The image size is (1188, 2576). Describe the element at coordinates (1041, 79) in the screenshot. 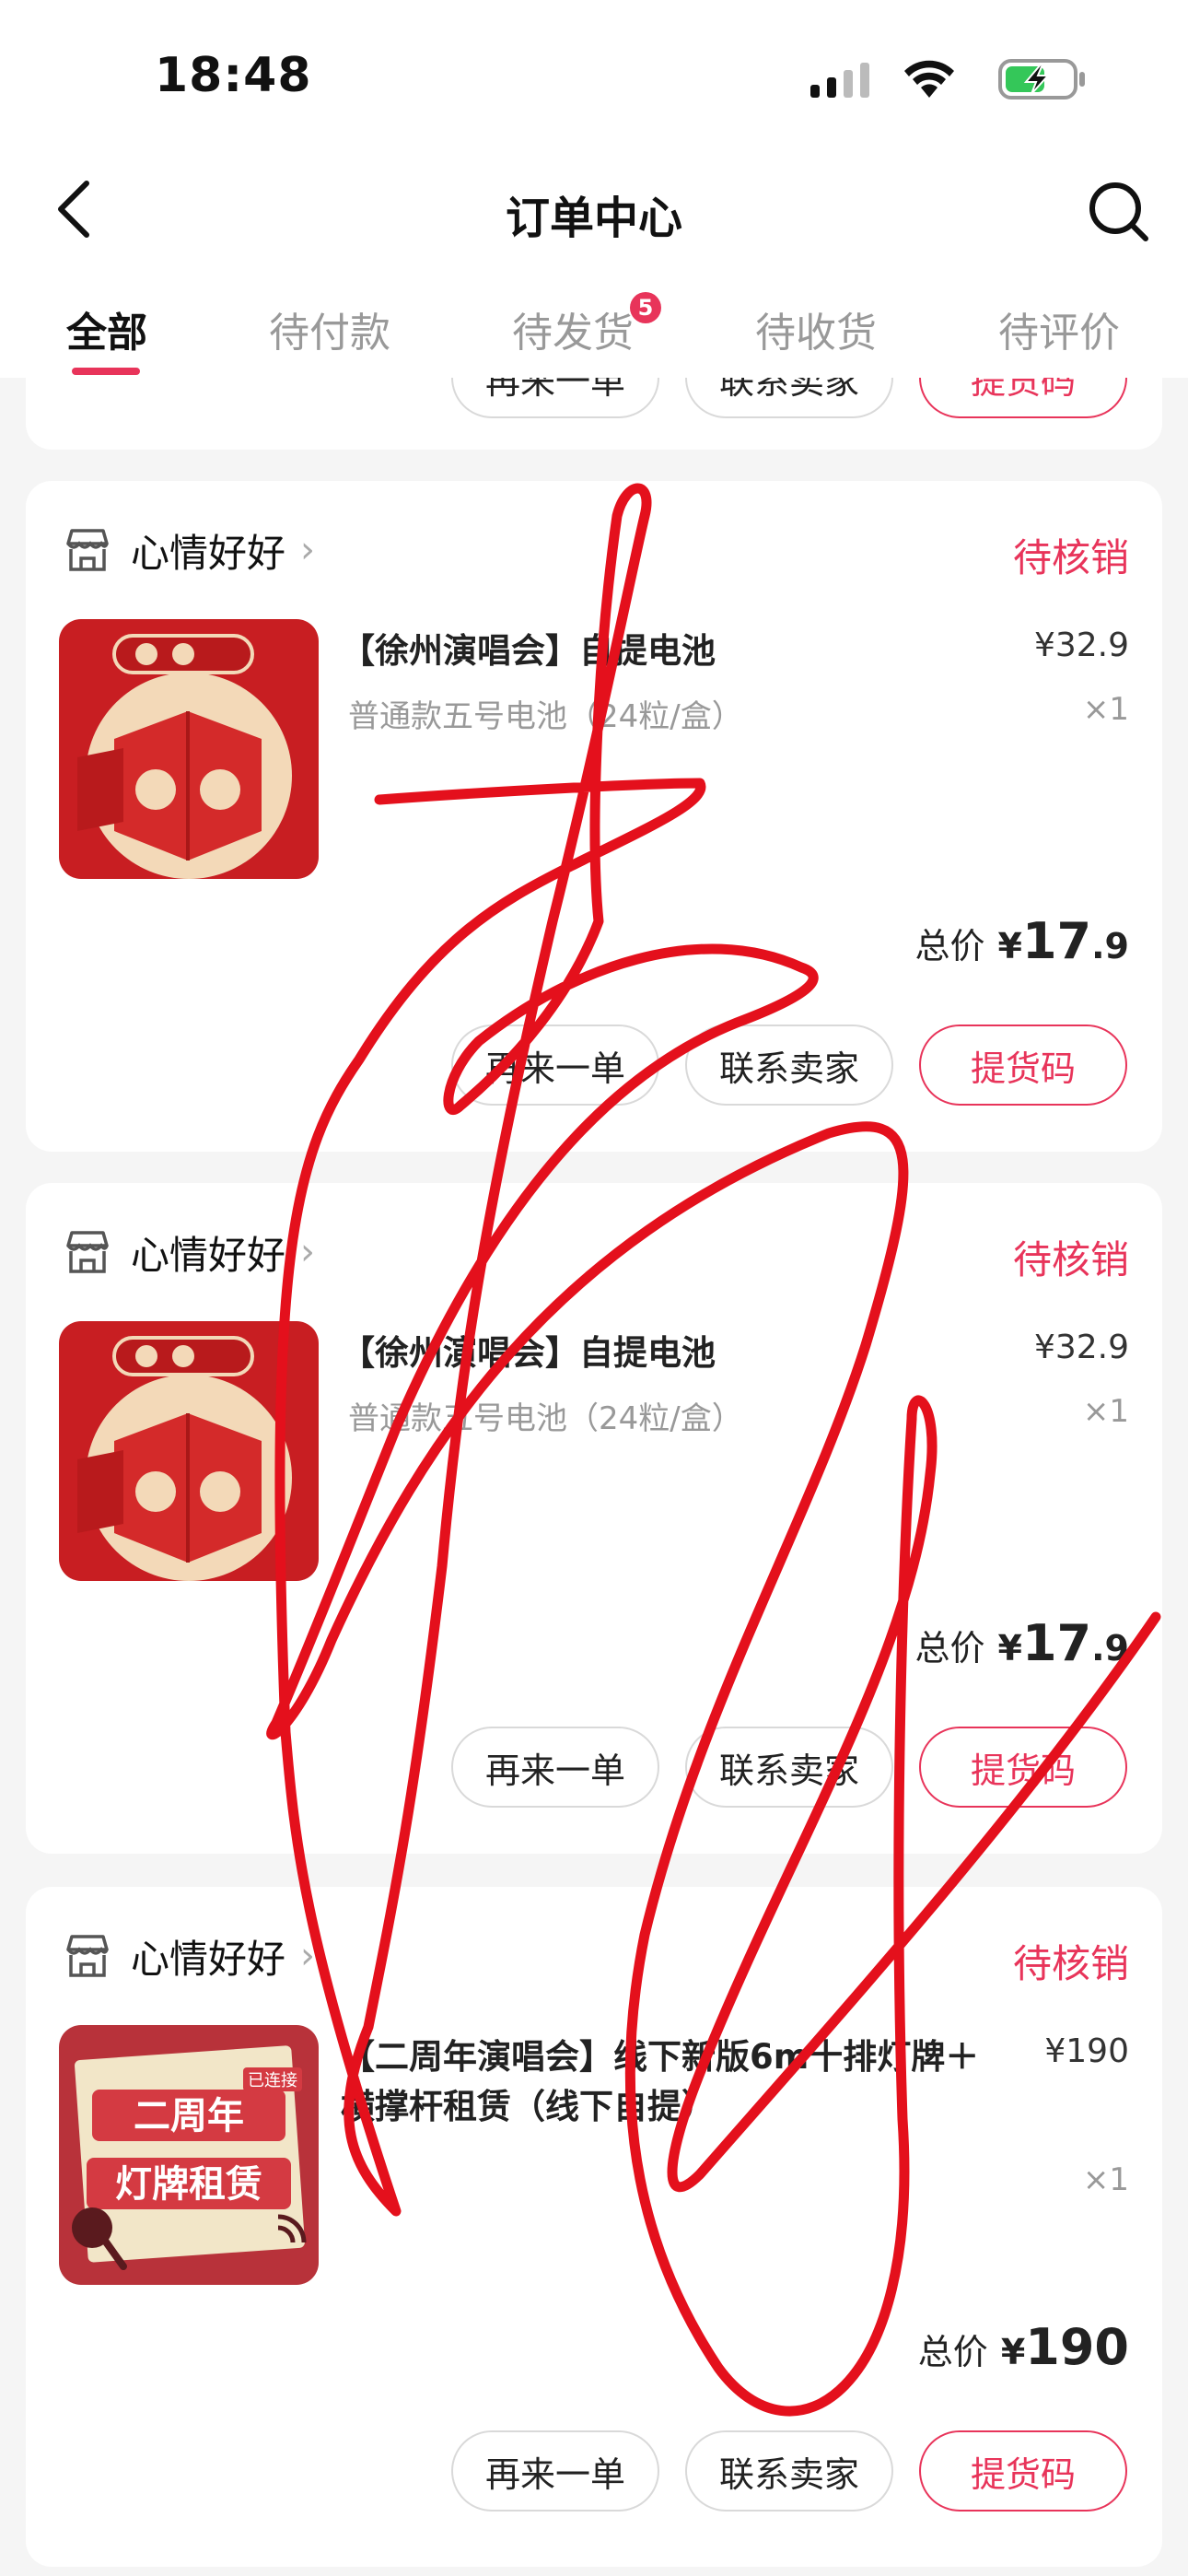

I see `battery-charging-icon` at that location.